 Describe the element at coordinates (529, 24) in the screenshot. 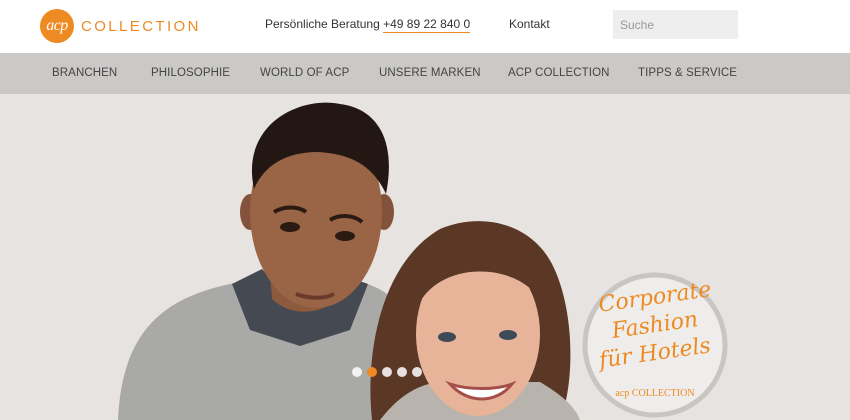

I see `contact-link: Kontakt` at that location.